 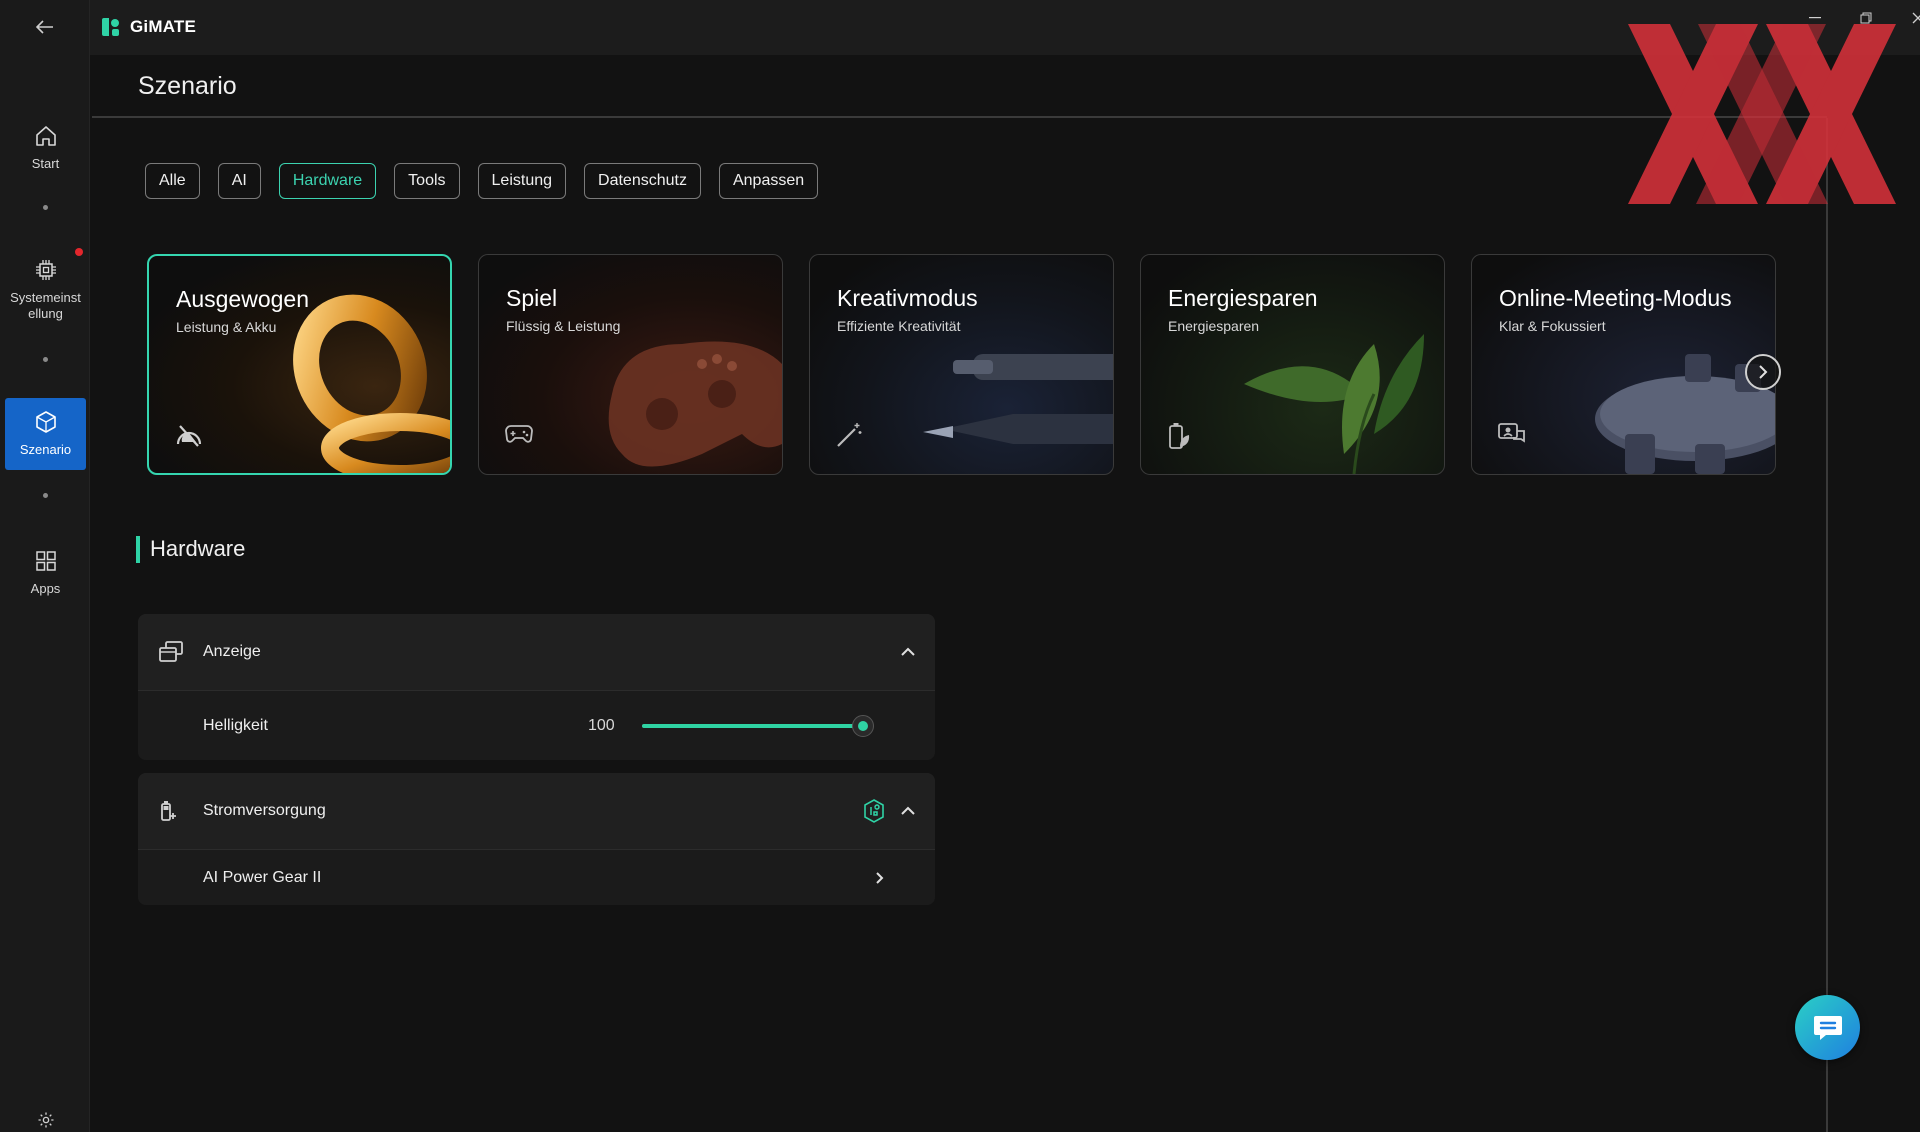 I want to click on close-button, so click(x=1911, y=18).